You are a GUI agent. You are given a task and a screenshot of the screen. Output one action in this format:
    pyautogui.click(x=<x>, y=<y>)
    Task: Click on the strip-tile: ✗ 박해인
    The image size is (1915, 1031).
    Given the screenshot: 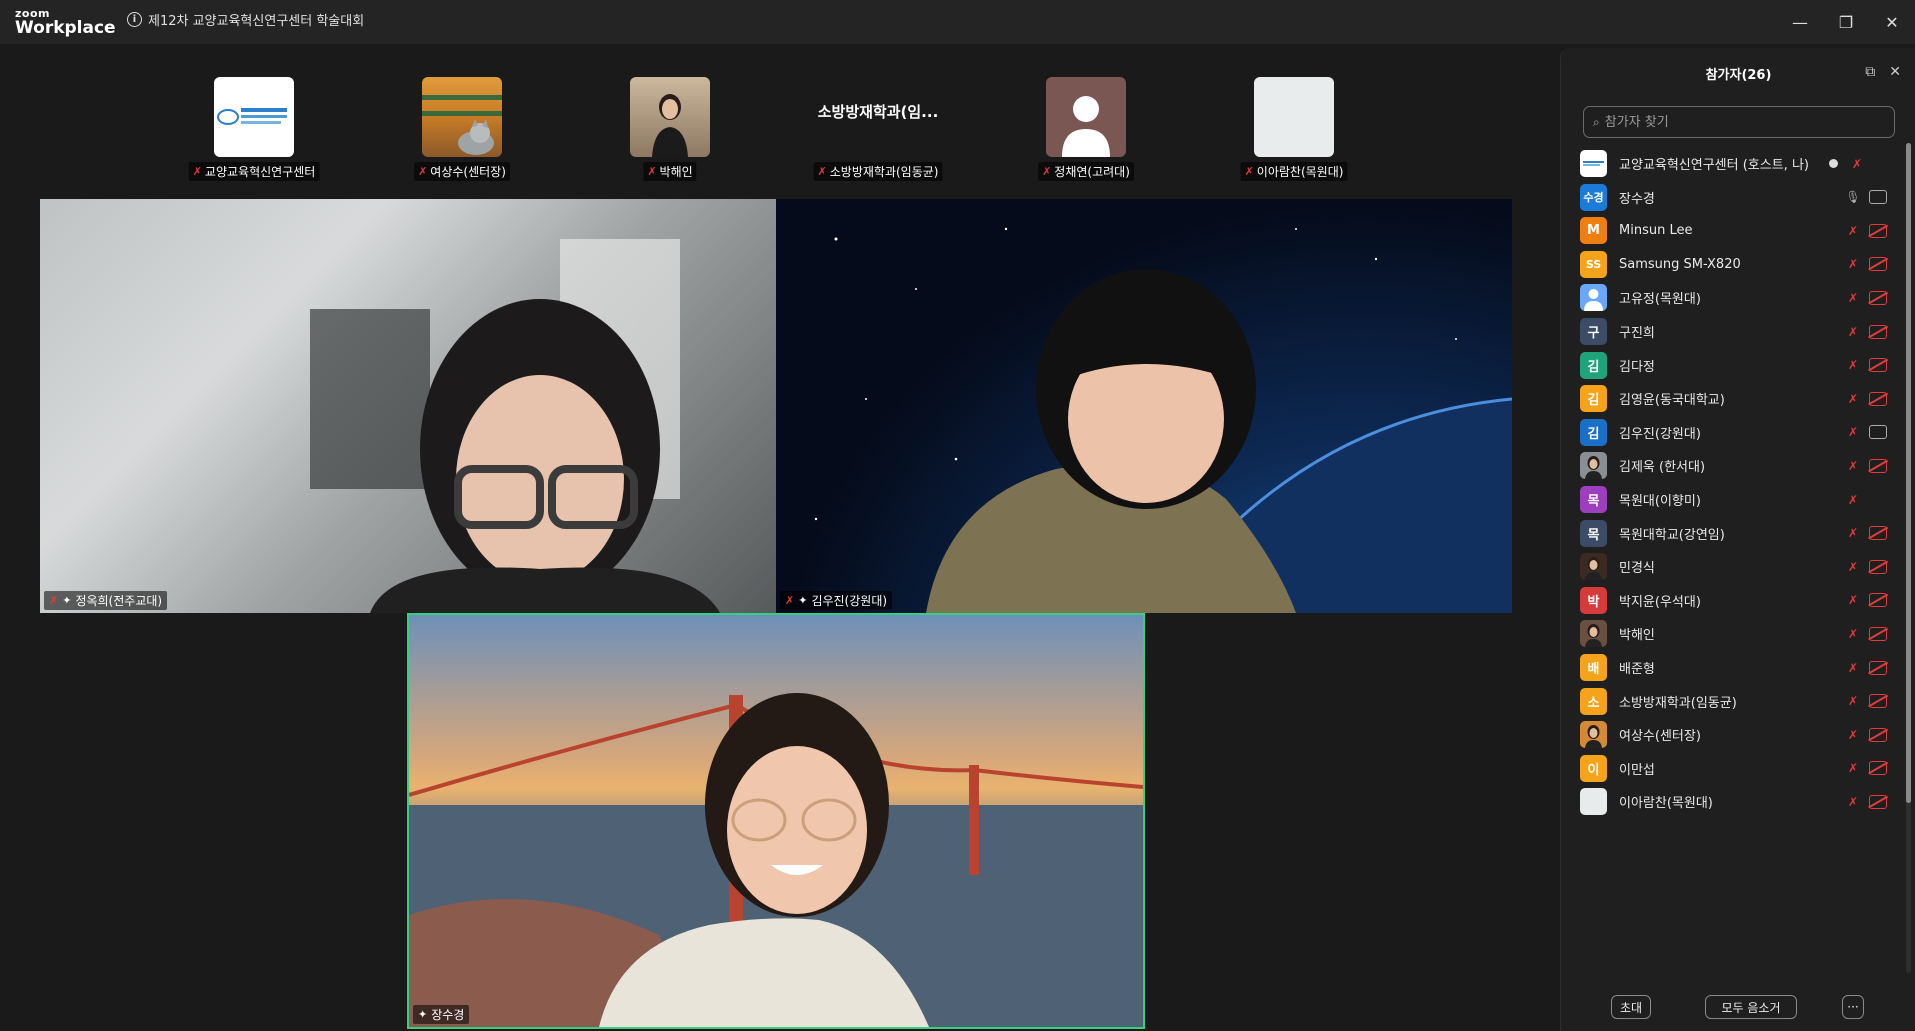 What is the action you would take?
    pyautogui.click(x=670, y=129)
    